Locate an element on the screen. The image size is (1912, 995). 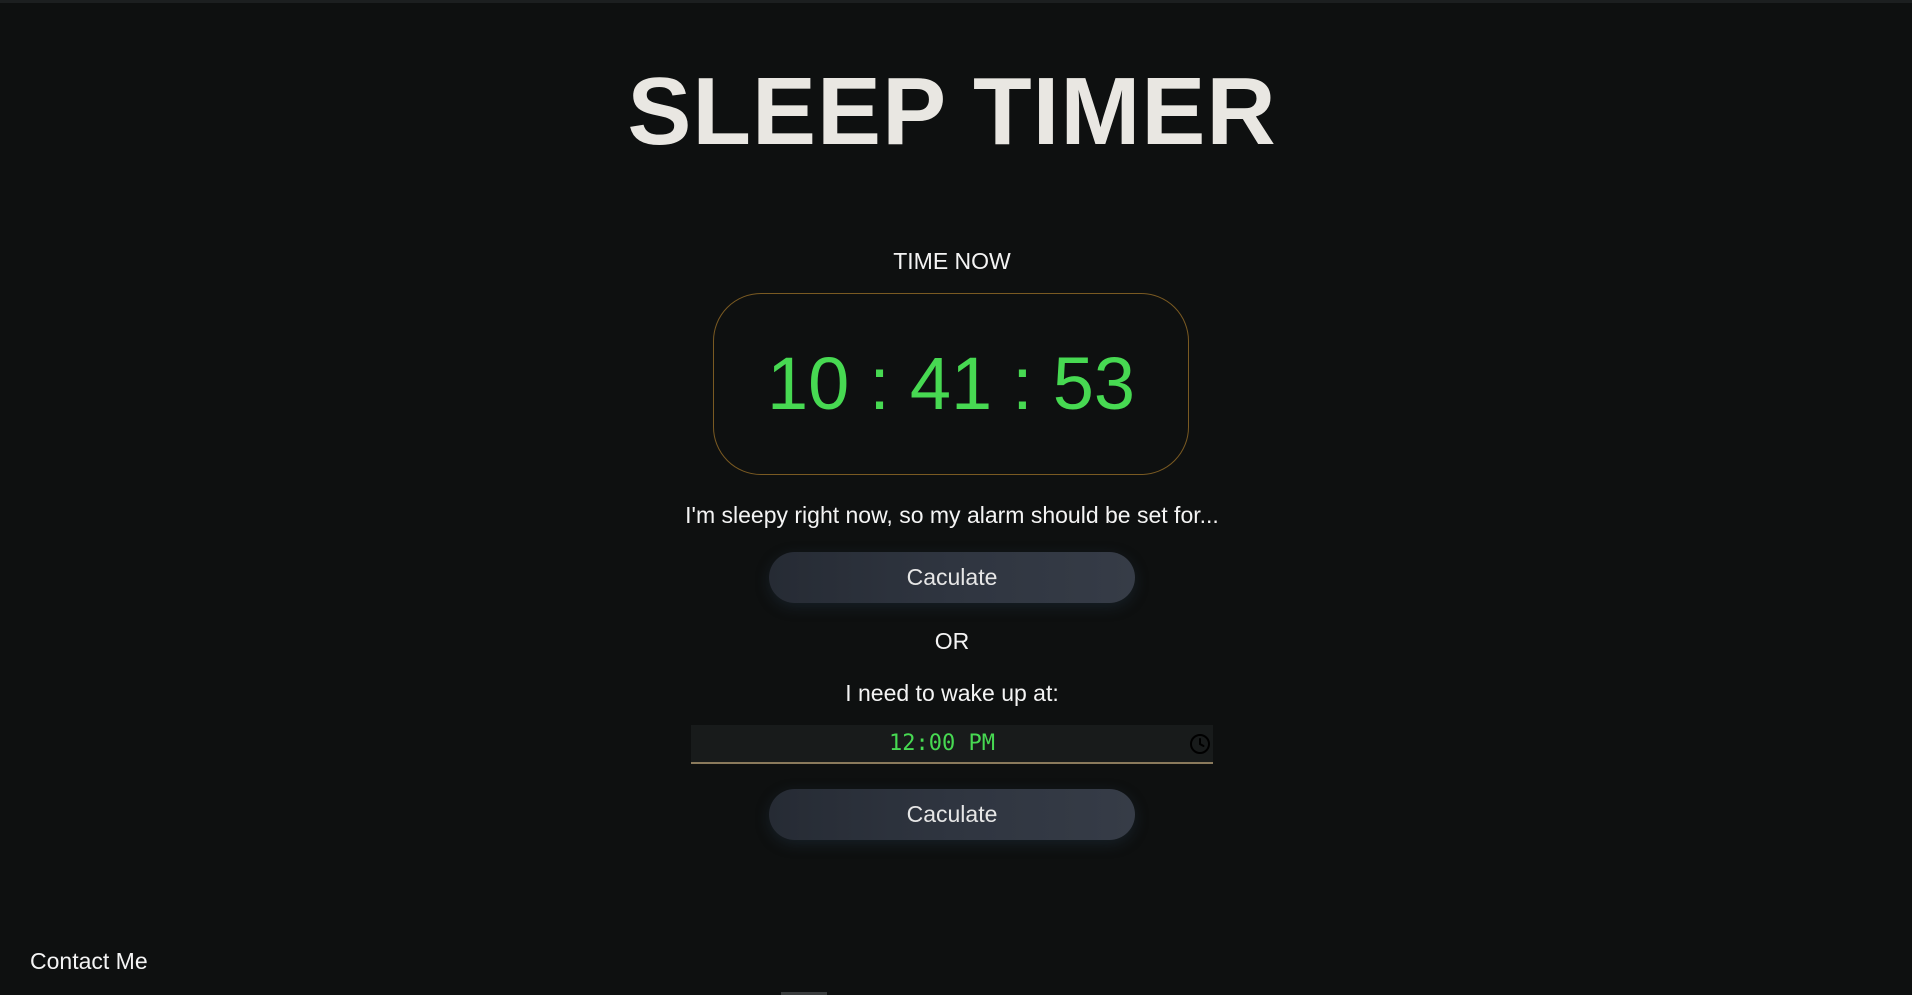
top-border is located at coordinates (956, 1).